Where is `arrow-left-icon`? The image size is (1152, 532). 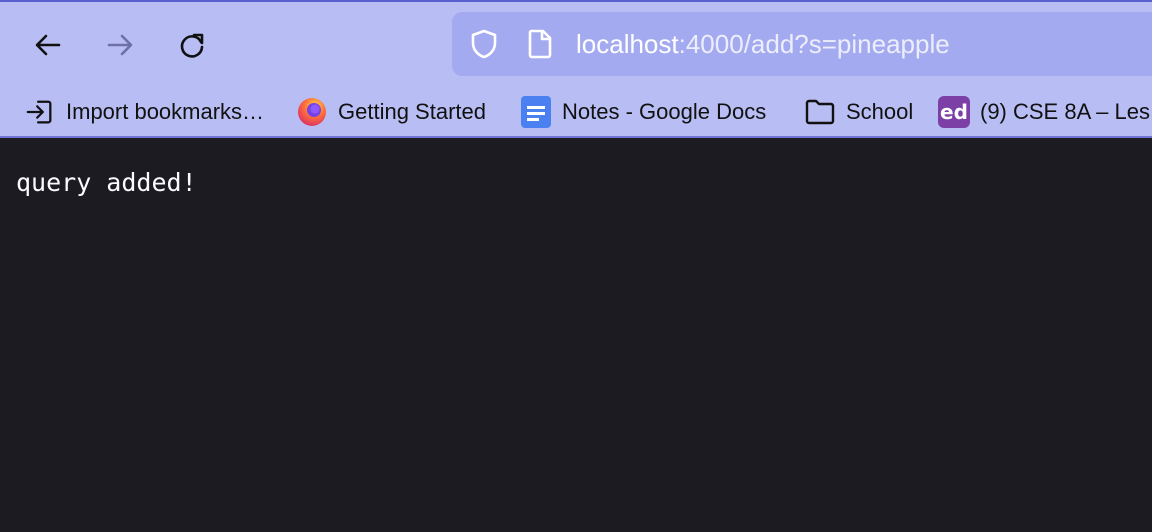
arrow-left-icon is located at coordinates (48, 45).